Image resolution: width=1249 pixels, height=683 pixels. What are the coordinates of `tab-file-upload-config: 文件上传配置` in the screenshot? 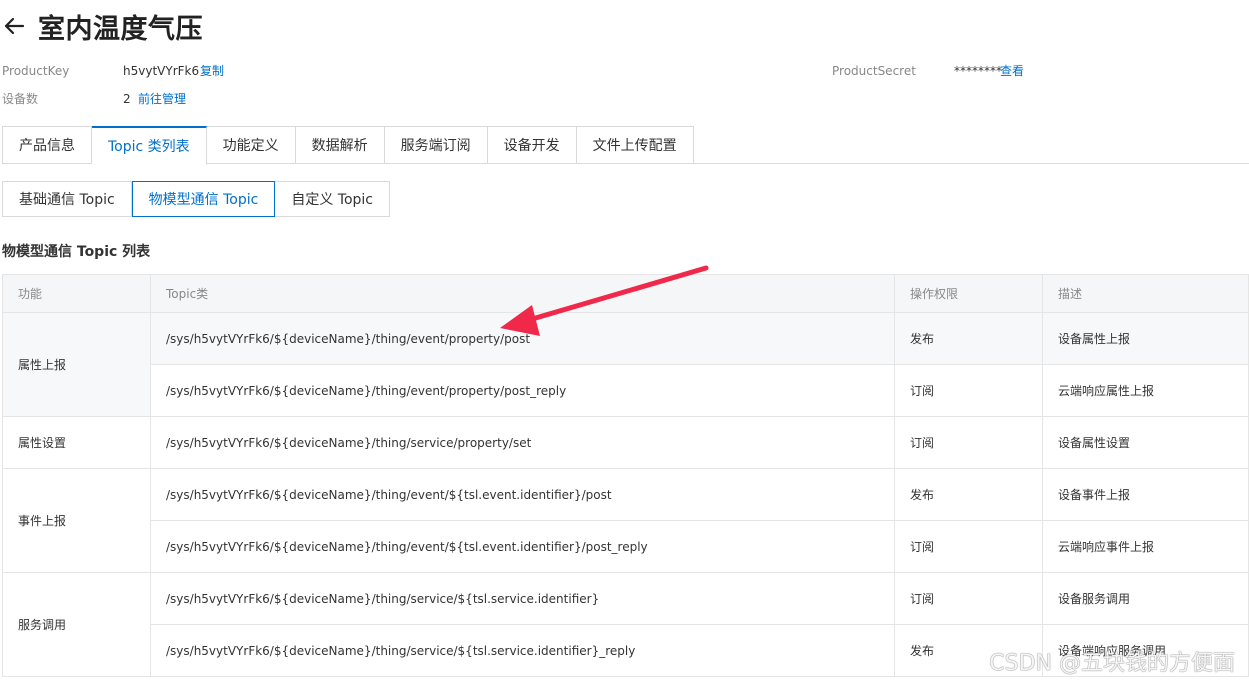 It's located at (635, 145).